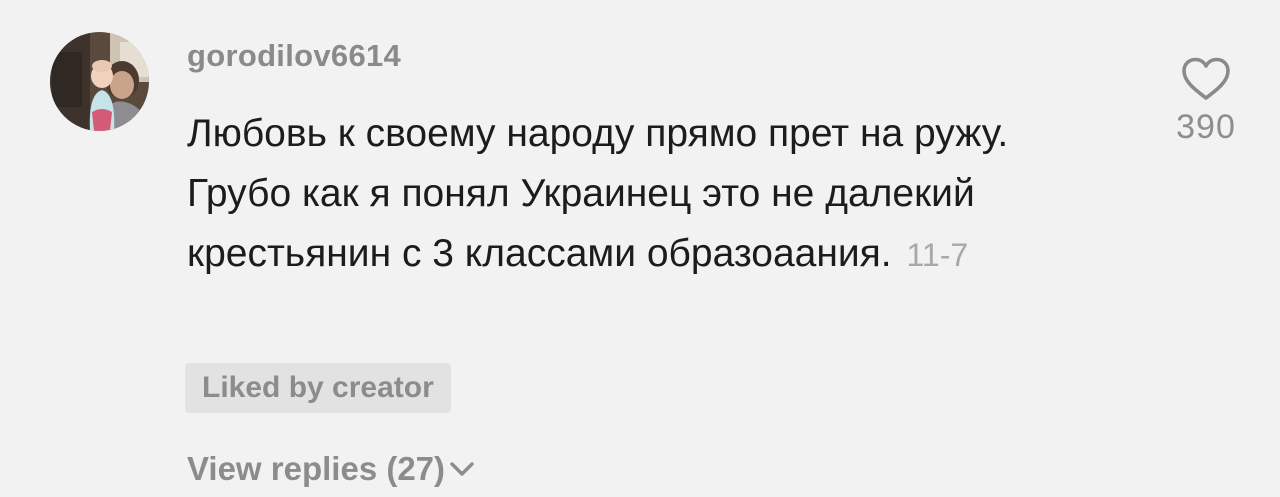  Describe the element at coordinates (1206, 79) in the screenshot. I see `heart-outline-icon` at that location.